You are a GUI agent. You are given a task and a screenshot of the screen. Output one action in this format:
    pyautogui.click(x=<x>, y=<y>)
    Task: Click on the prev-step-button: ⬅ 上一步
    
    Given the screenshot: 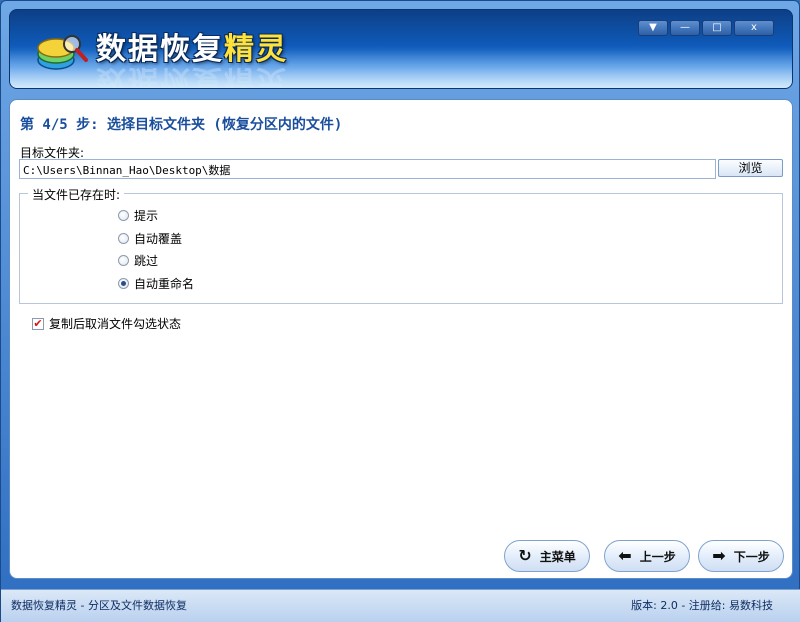 What is the action you would take?
    pyautogui.click(x=647, y=556)
    